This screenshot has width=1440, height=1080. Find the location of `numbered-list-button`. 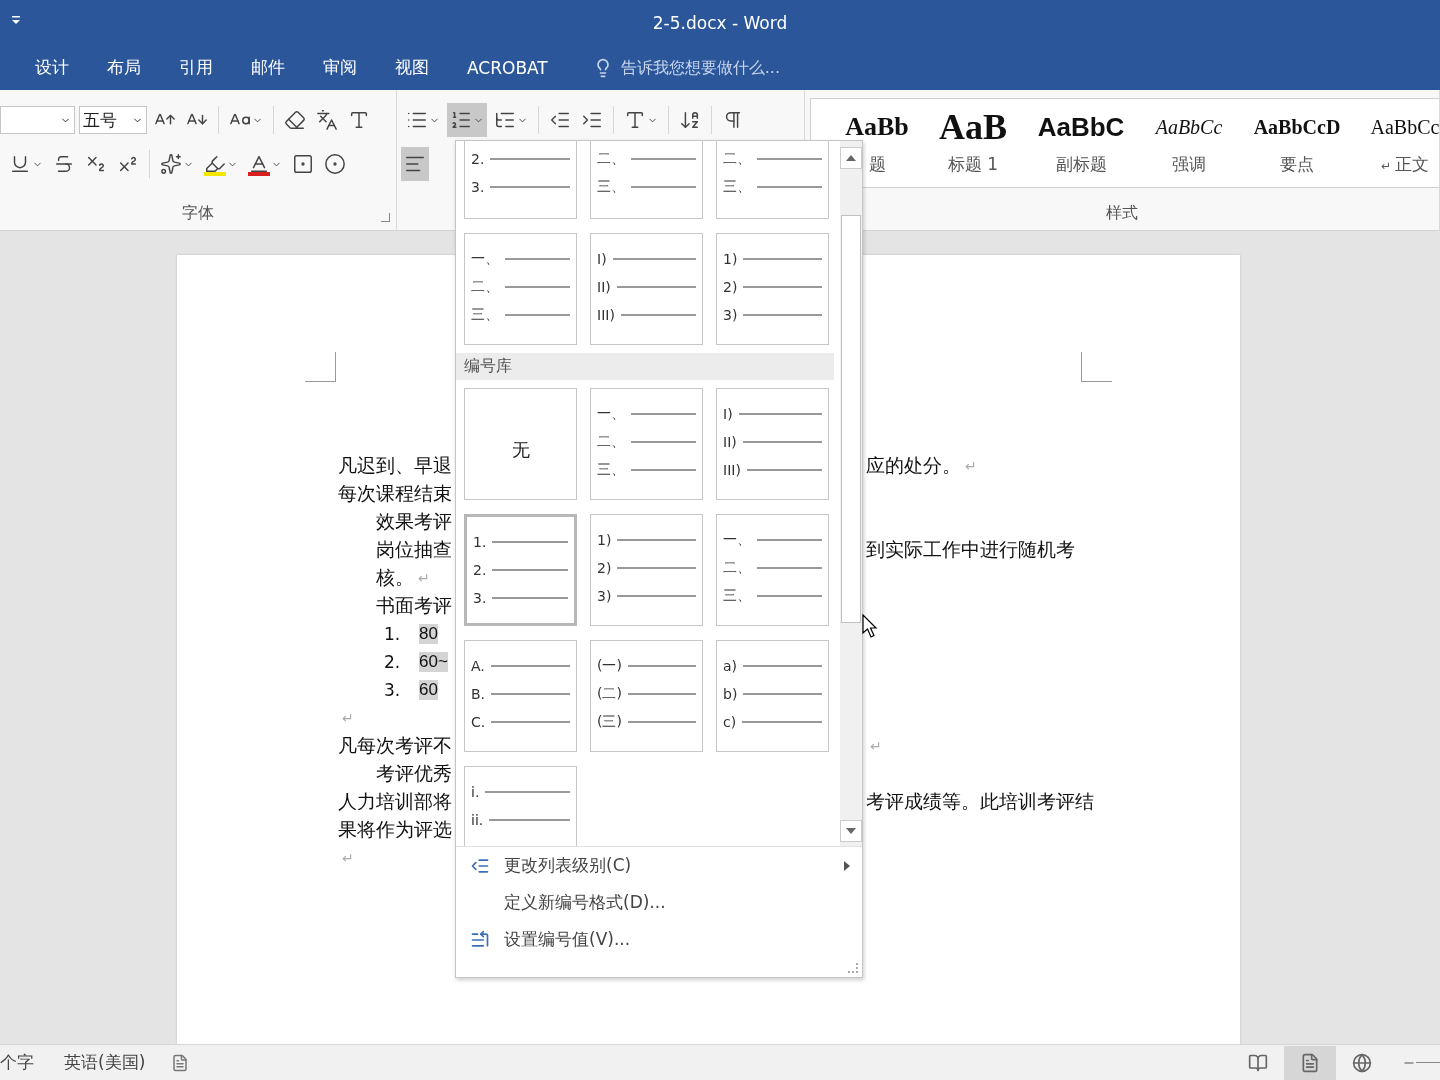

numbered-list-button is located at coordinates (467, 120).